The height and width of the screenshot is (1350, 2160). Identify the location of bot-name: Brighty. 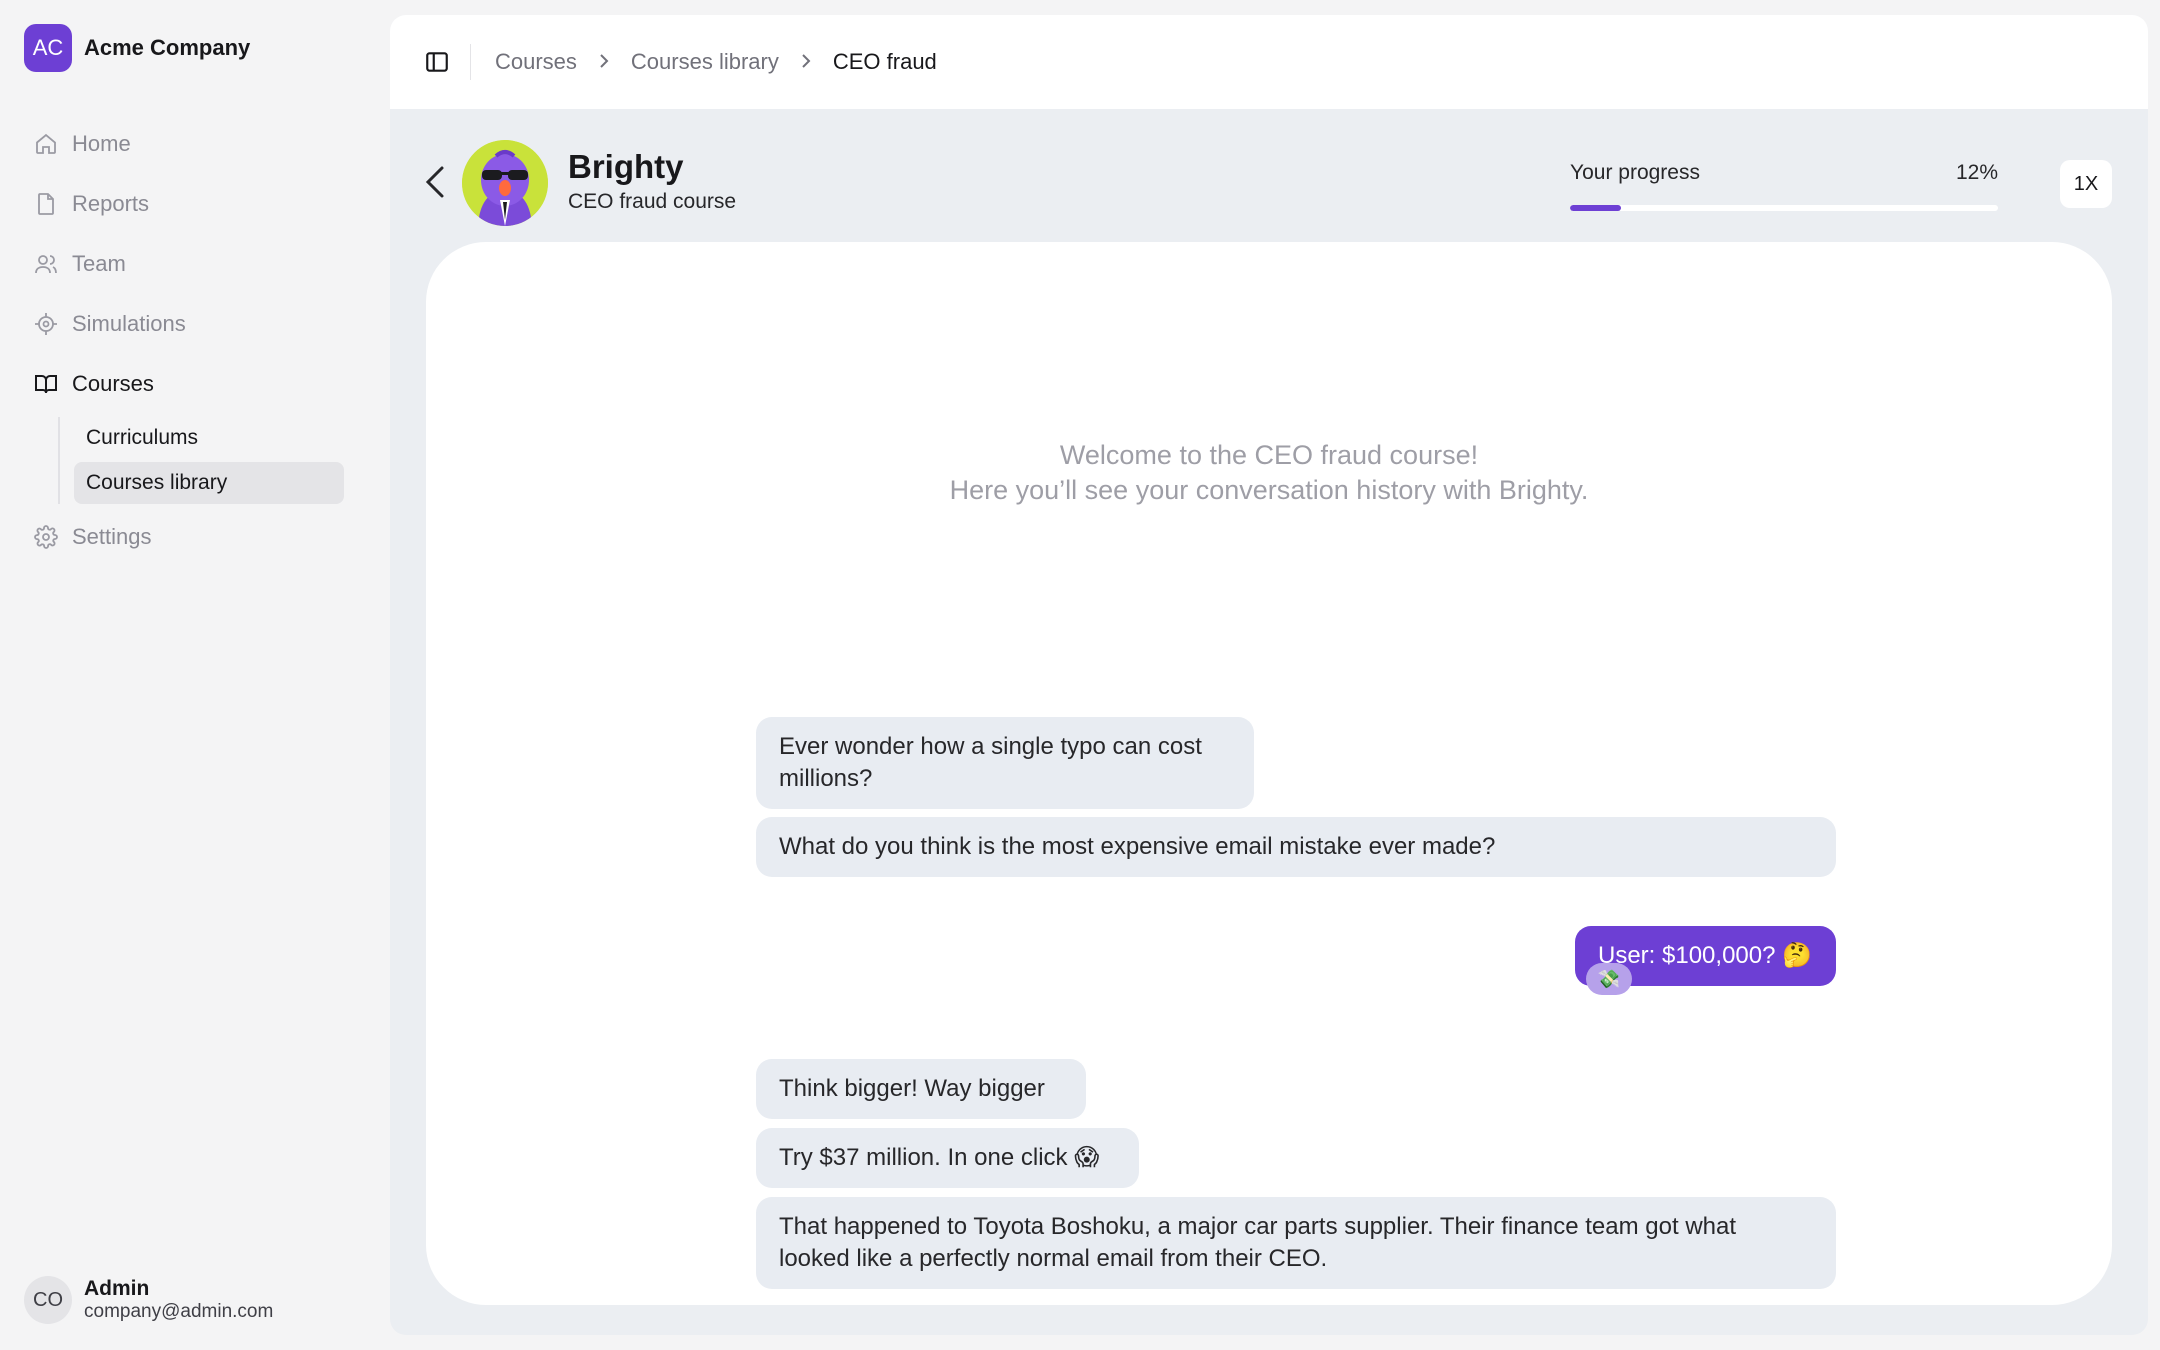
(626, 166).